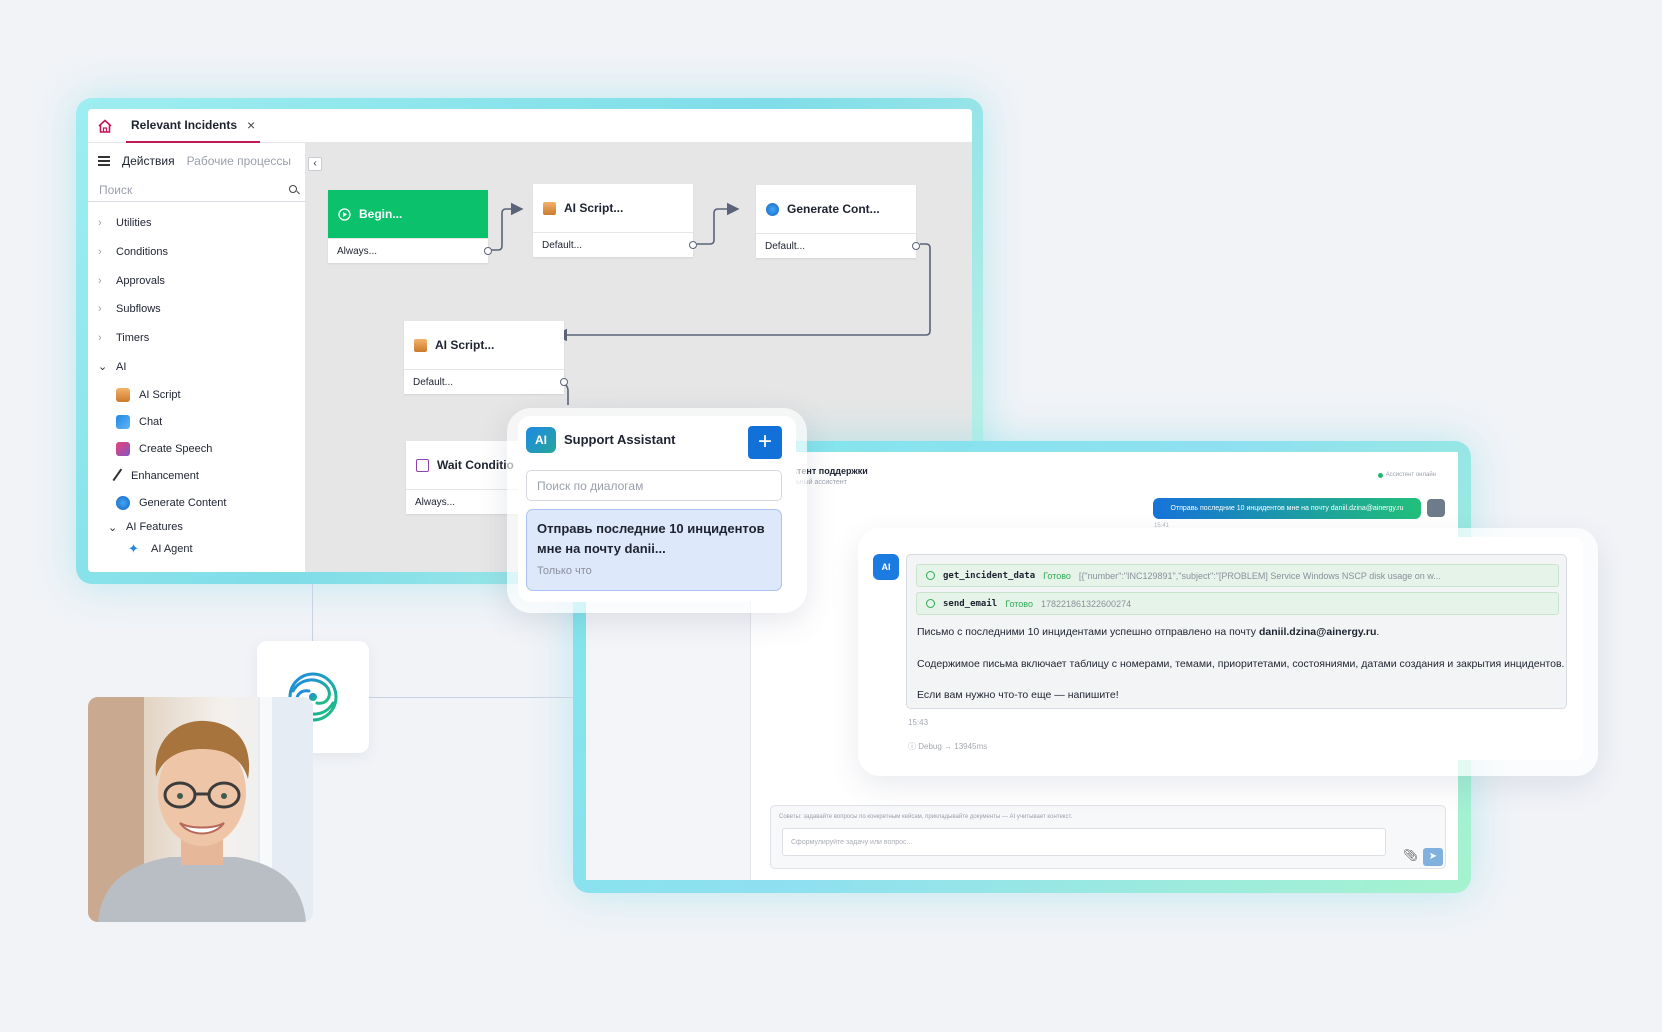 The height and width of the screenshot is (1032, 1662). Describe the element at coordinates (105, 126) in the screenshot. I see `home-icon` at that location.